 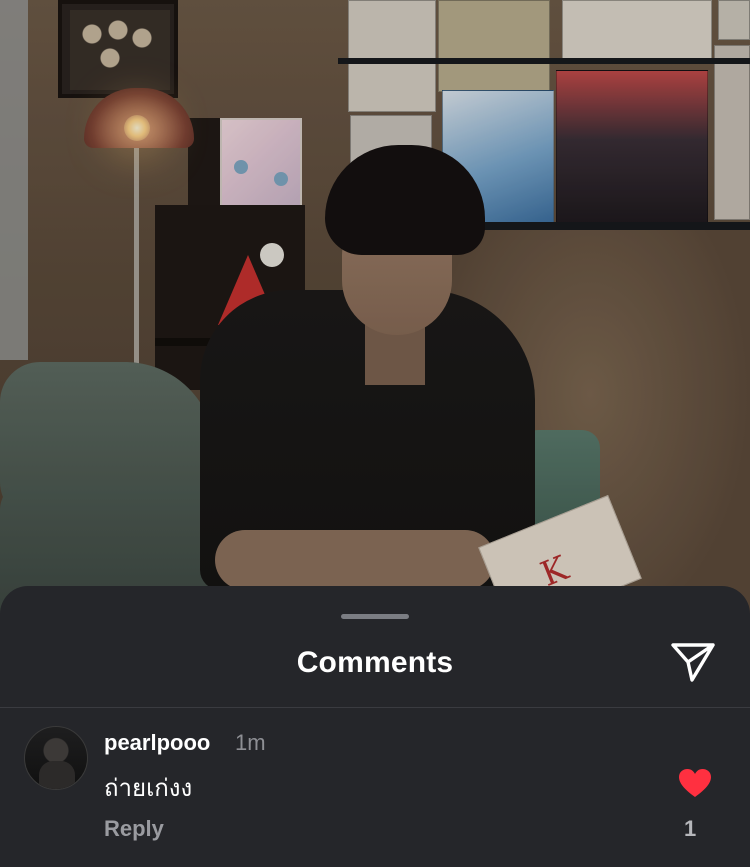 What do you see at coordinates (375, 616) in the screenshot?
I see `drag-handle` at bounding box center [375, 616].